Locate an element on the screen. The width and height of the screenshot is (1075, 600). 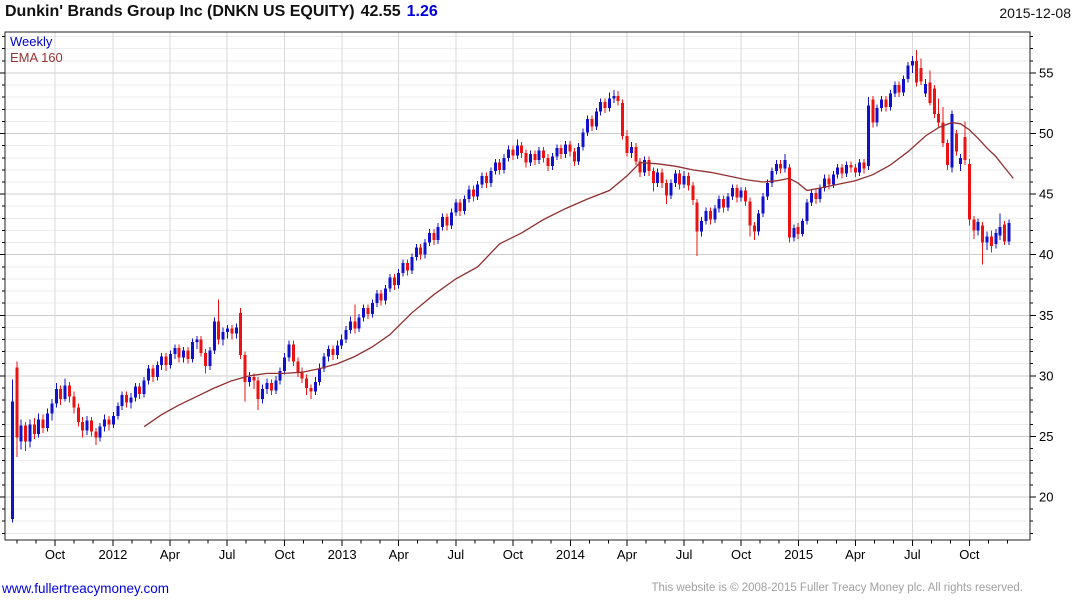
x-axis-label: Oct is located at coordinates (284, 554).